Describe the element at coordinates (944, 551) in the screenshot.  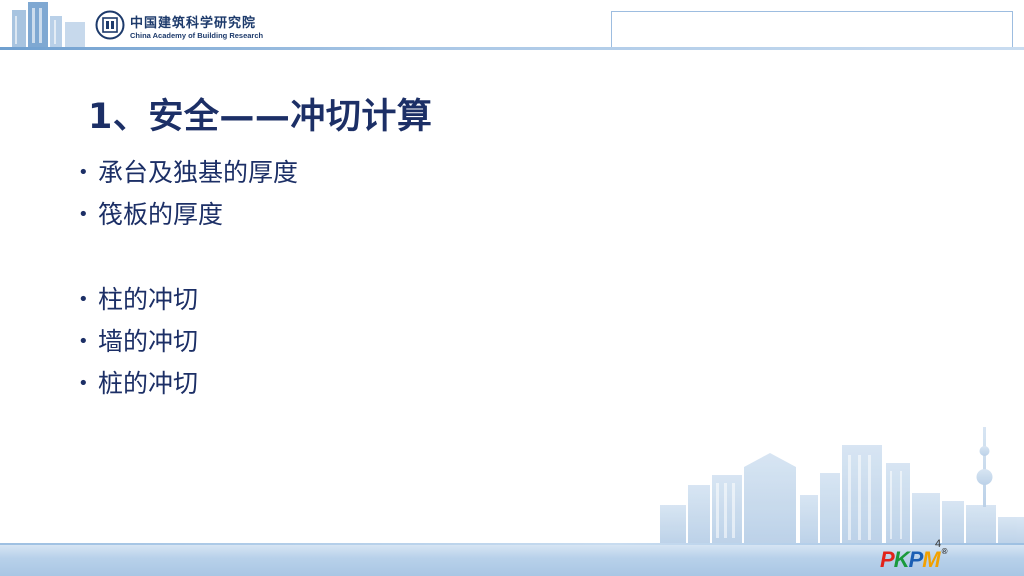
I see `registered-mark: ®` at that location.